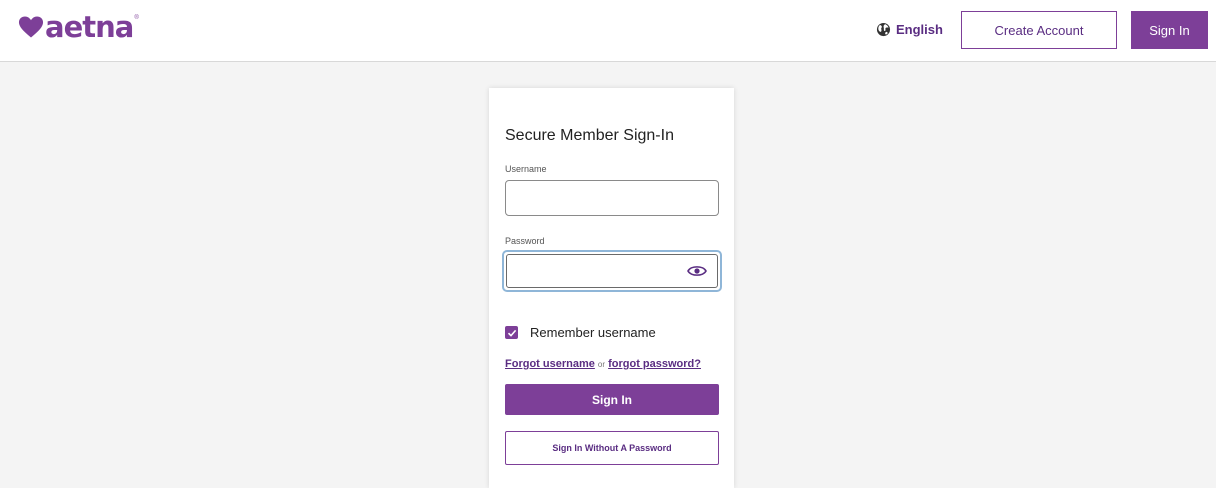  What do you see at coordinates (612, 271) in the screenshot?
I see `password-field-focus-ring` at bounding box center [612, 271].